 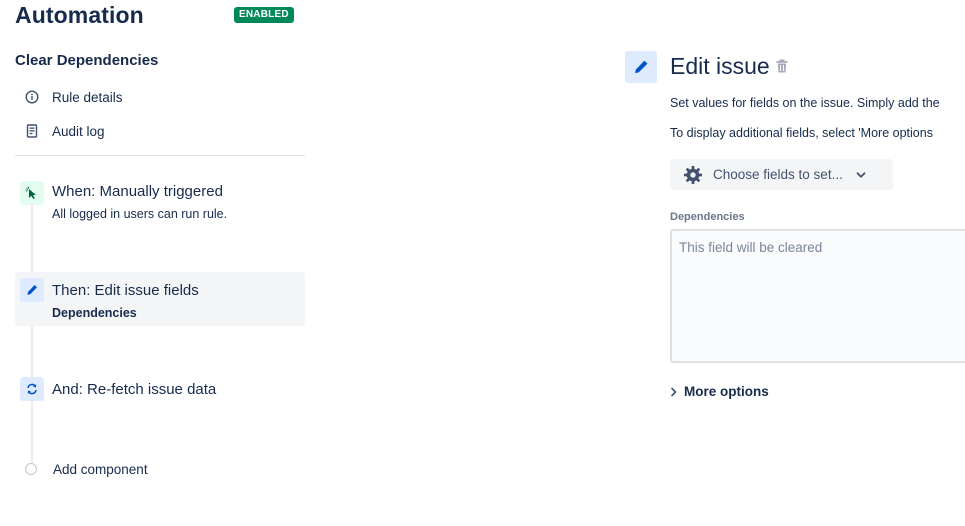 What do you see at coordinates (751, 247) in the screenshot?
I see `field-placeholder: This field will be cleared` at bounding box center [751, 247].